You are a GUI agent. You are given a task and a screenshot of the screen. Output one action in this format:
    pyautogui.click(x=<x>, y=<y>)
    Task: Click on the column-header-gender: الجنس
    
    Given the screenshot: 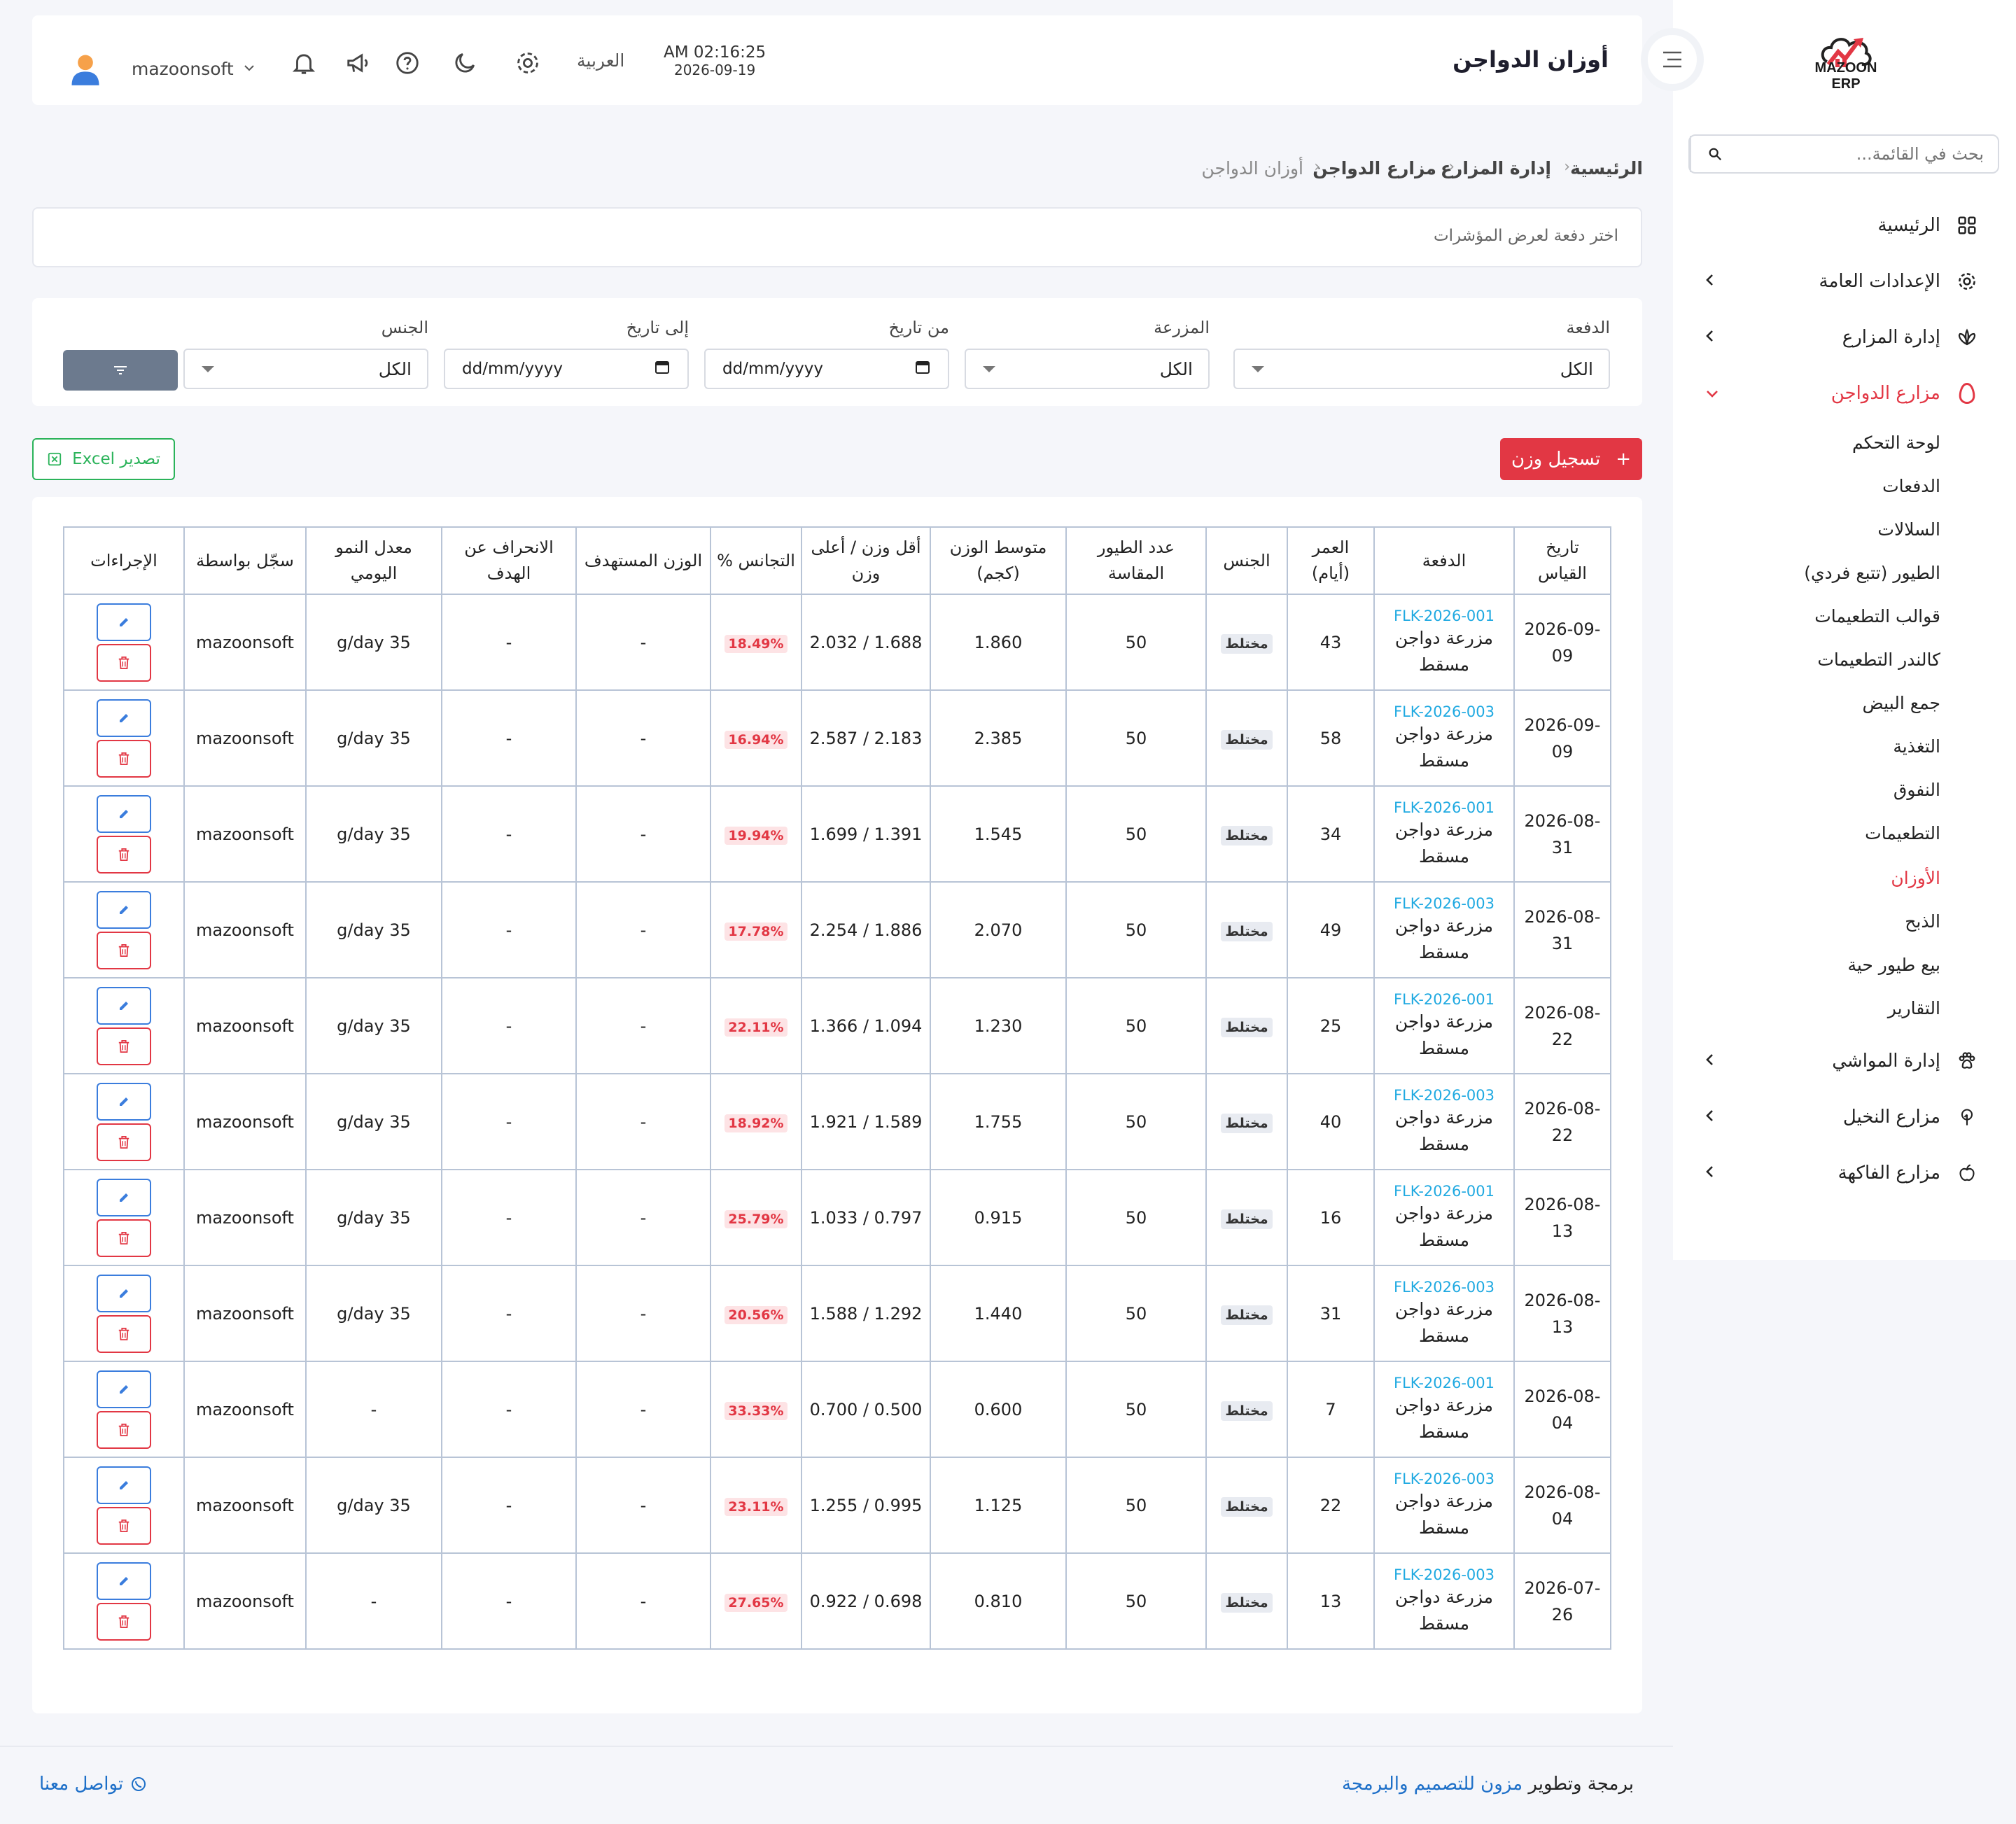 What is the action you would take?
    pyautogui.click(x=1246, y=560)
    